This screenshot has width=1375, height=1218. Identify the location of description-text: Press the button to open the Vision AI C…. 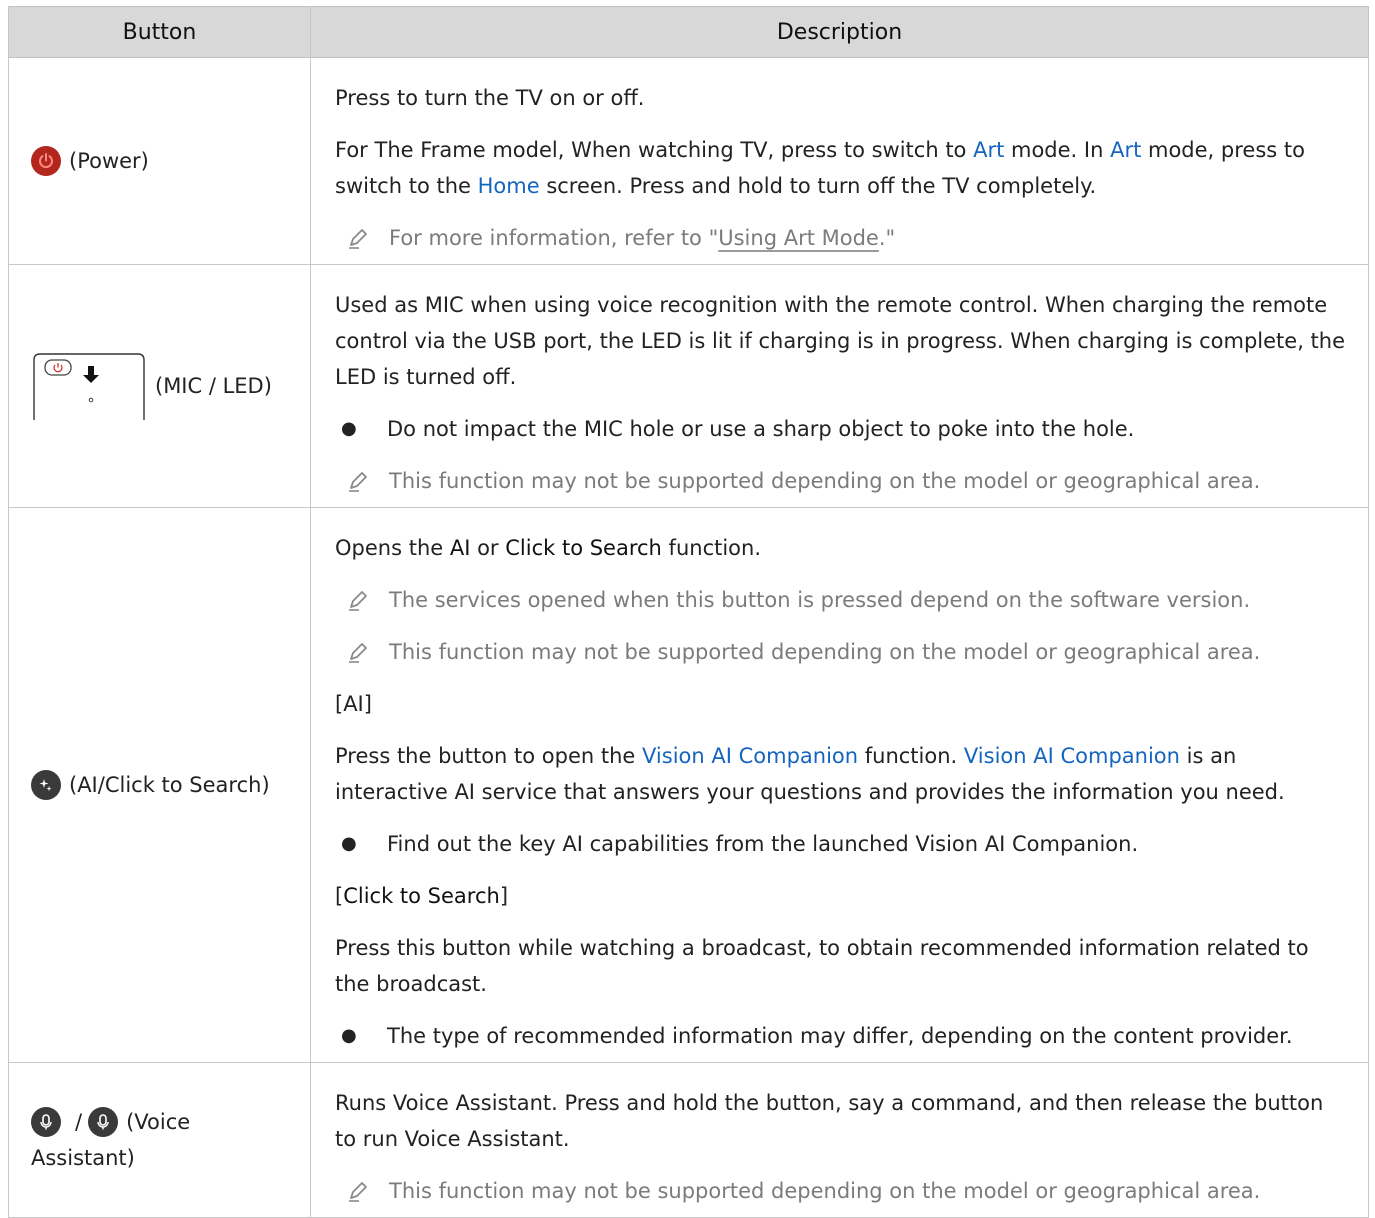
(810, 774).